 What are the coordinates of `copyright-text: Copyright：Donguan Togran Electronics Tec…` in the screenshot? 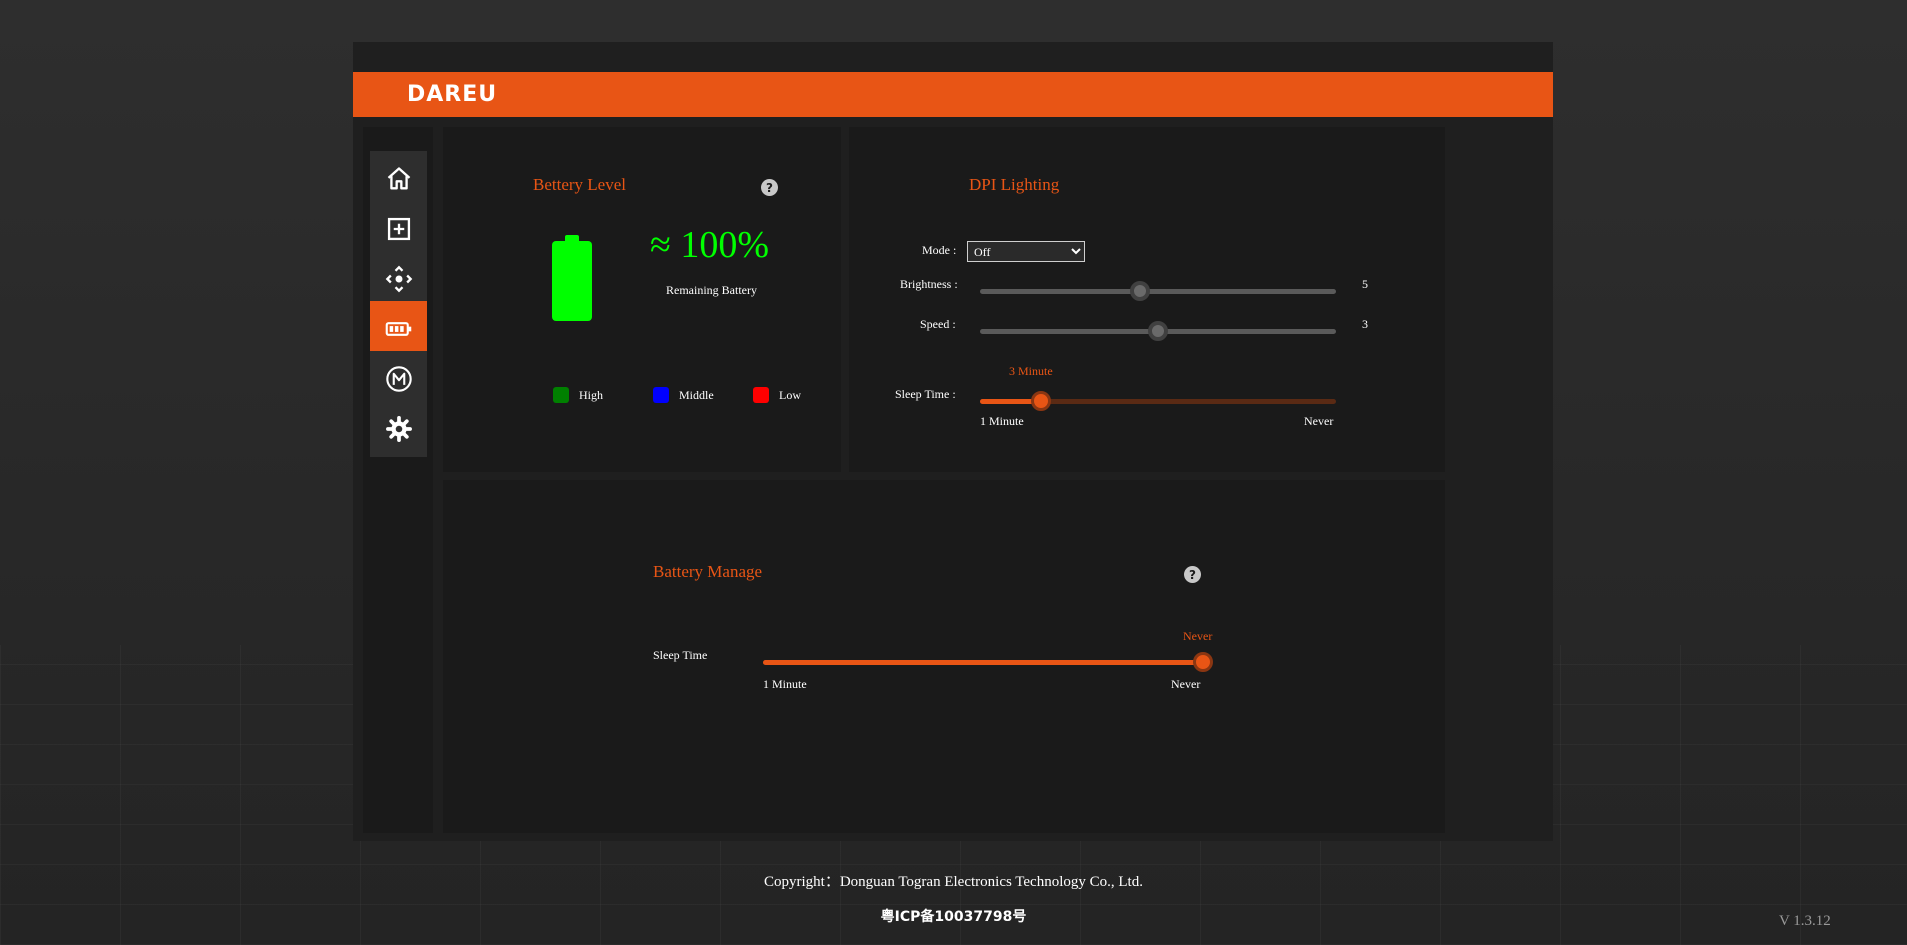 It's located at (953, 882).